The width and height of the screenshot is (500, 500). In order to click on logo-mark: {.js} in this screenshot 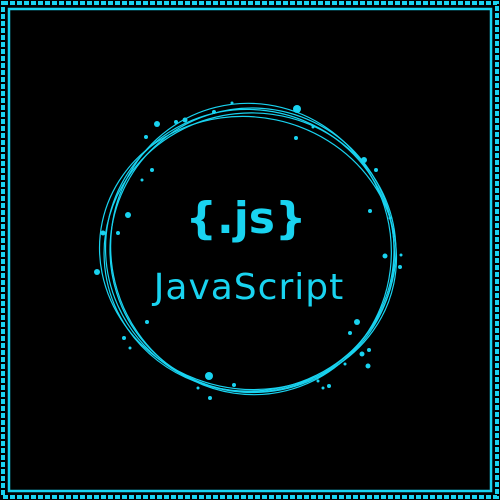, I will do `click(246, 218)`.